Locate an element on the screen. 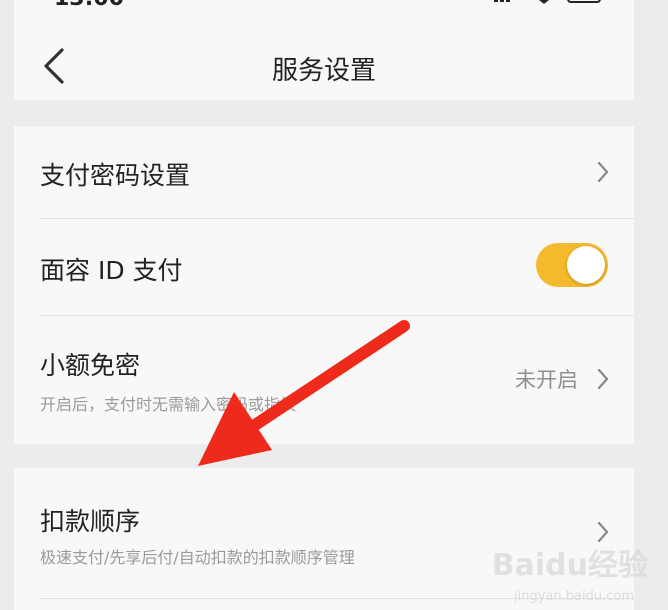  nav-bar: 服务设置 is located at coordinates (324, 55).